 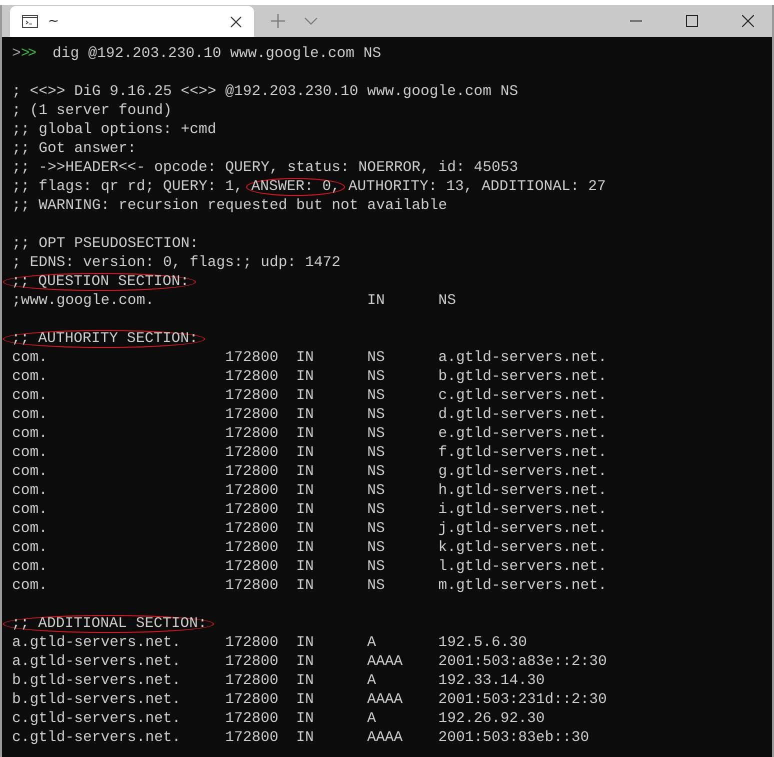 I want to click on console-icon, so click(x=30, y=21).